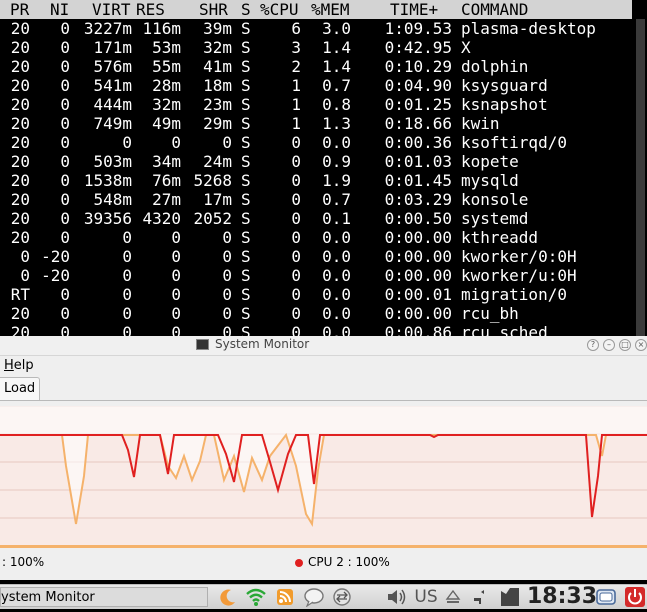  Describe the element at coordinates (418, 161) in the screenshot. I see `process-cell: 0:01.03` at that location.